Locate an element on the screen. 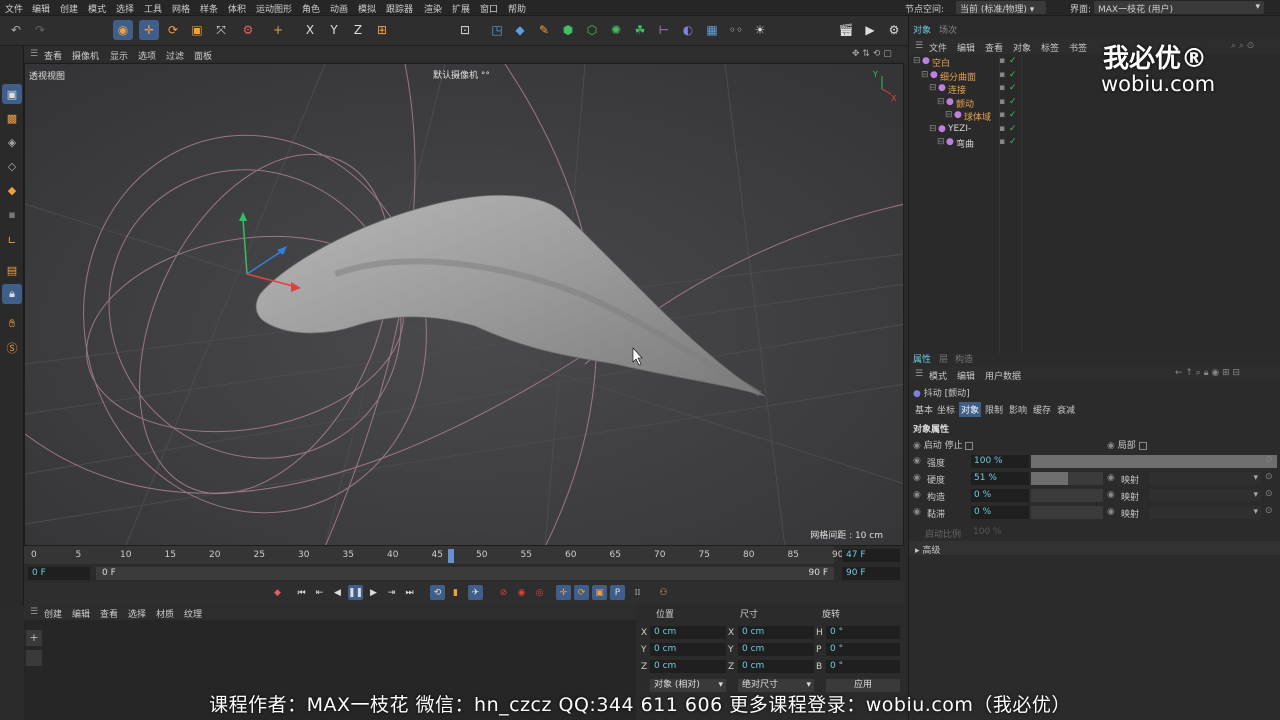 Image resolution: width=1280 pixels, height=720 pixels. floor-icon: ▦ is located at coordinates (712, 30).